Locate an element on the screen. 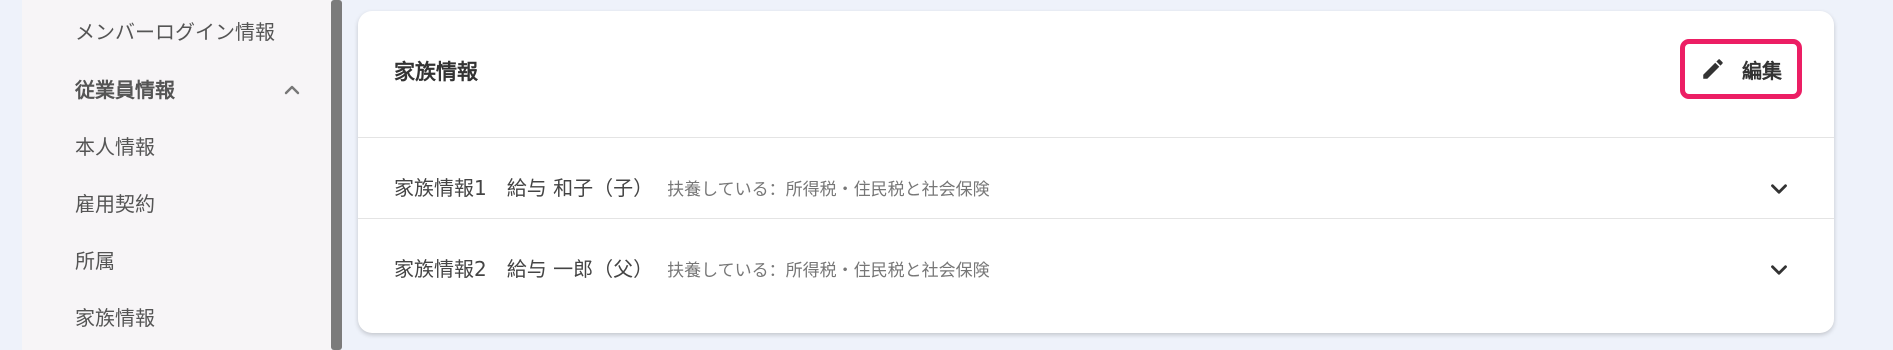  sidebar-item-personal-info: 本人情報 is located at coordinates (115, 147).